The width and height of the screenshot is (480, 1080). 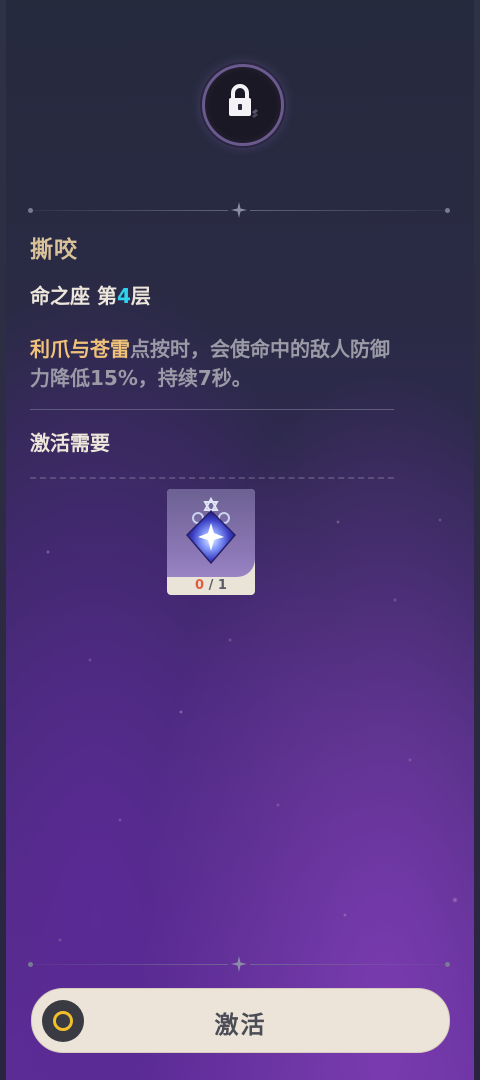 What do you see at coordinates (3, 540) in the screenshot?
I see `left-edge-frame` at bounding box center [3, 540].